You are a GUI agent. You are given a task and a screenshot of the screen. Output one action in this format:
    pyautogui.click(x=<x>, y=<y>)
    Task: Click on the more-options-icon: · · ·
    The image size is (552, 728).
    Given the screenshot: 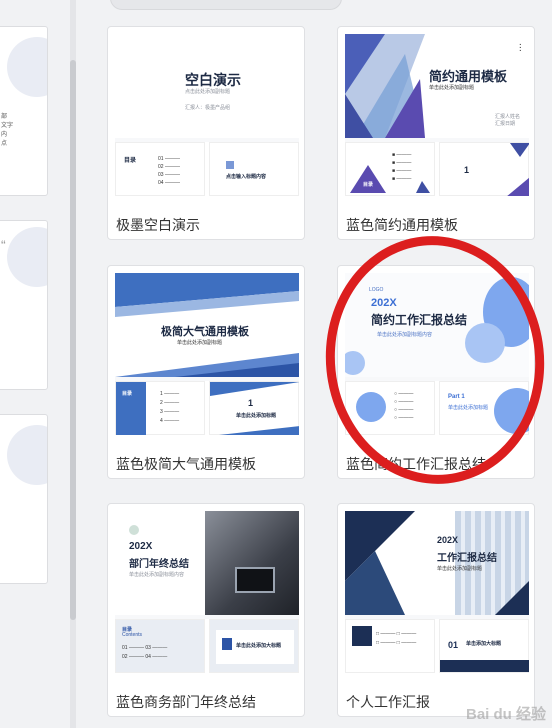 What is the action you would take?
    pyautogui.click(x=520, y=48)
    